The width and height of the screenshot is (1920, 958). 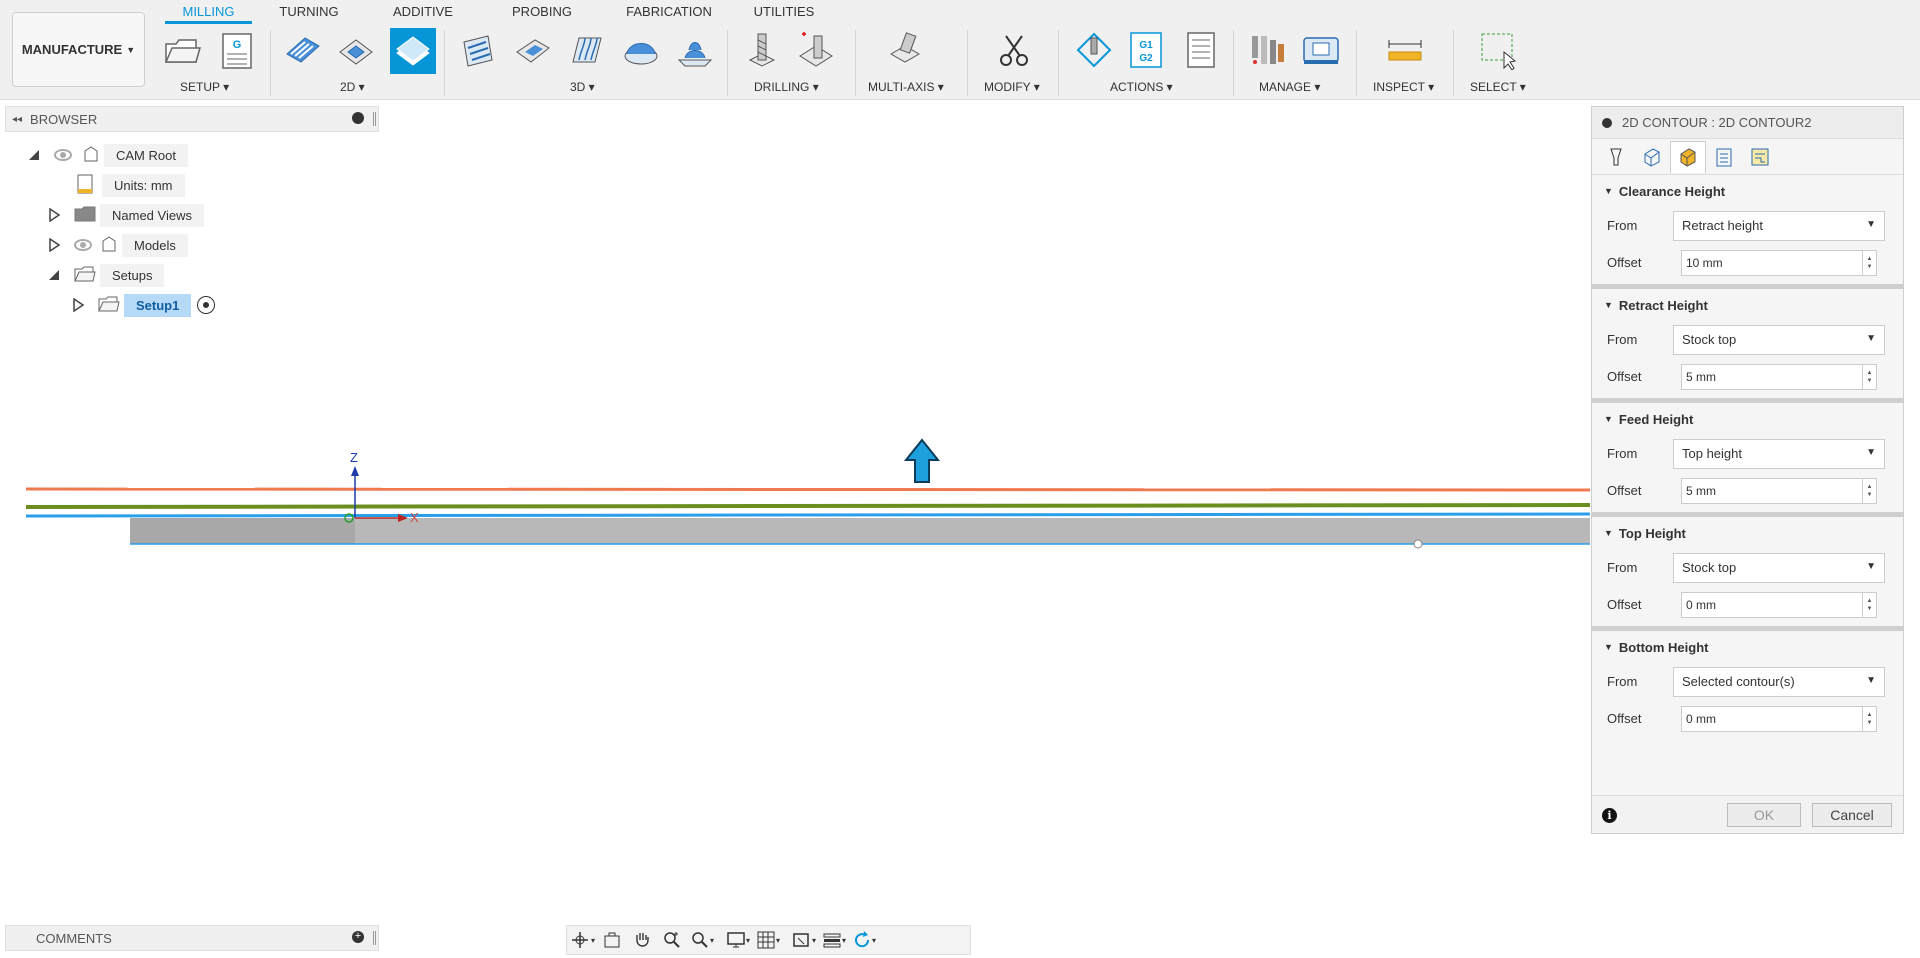 What do you see at coordinates (834, 940) in the screenshot?
I see `layers-icon: ▾` at bounding box center [834, 940].